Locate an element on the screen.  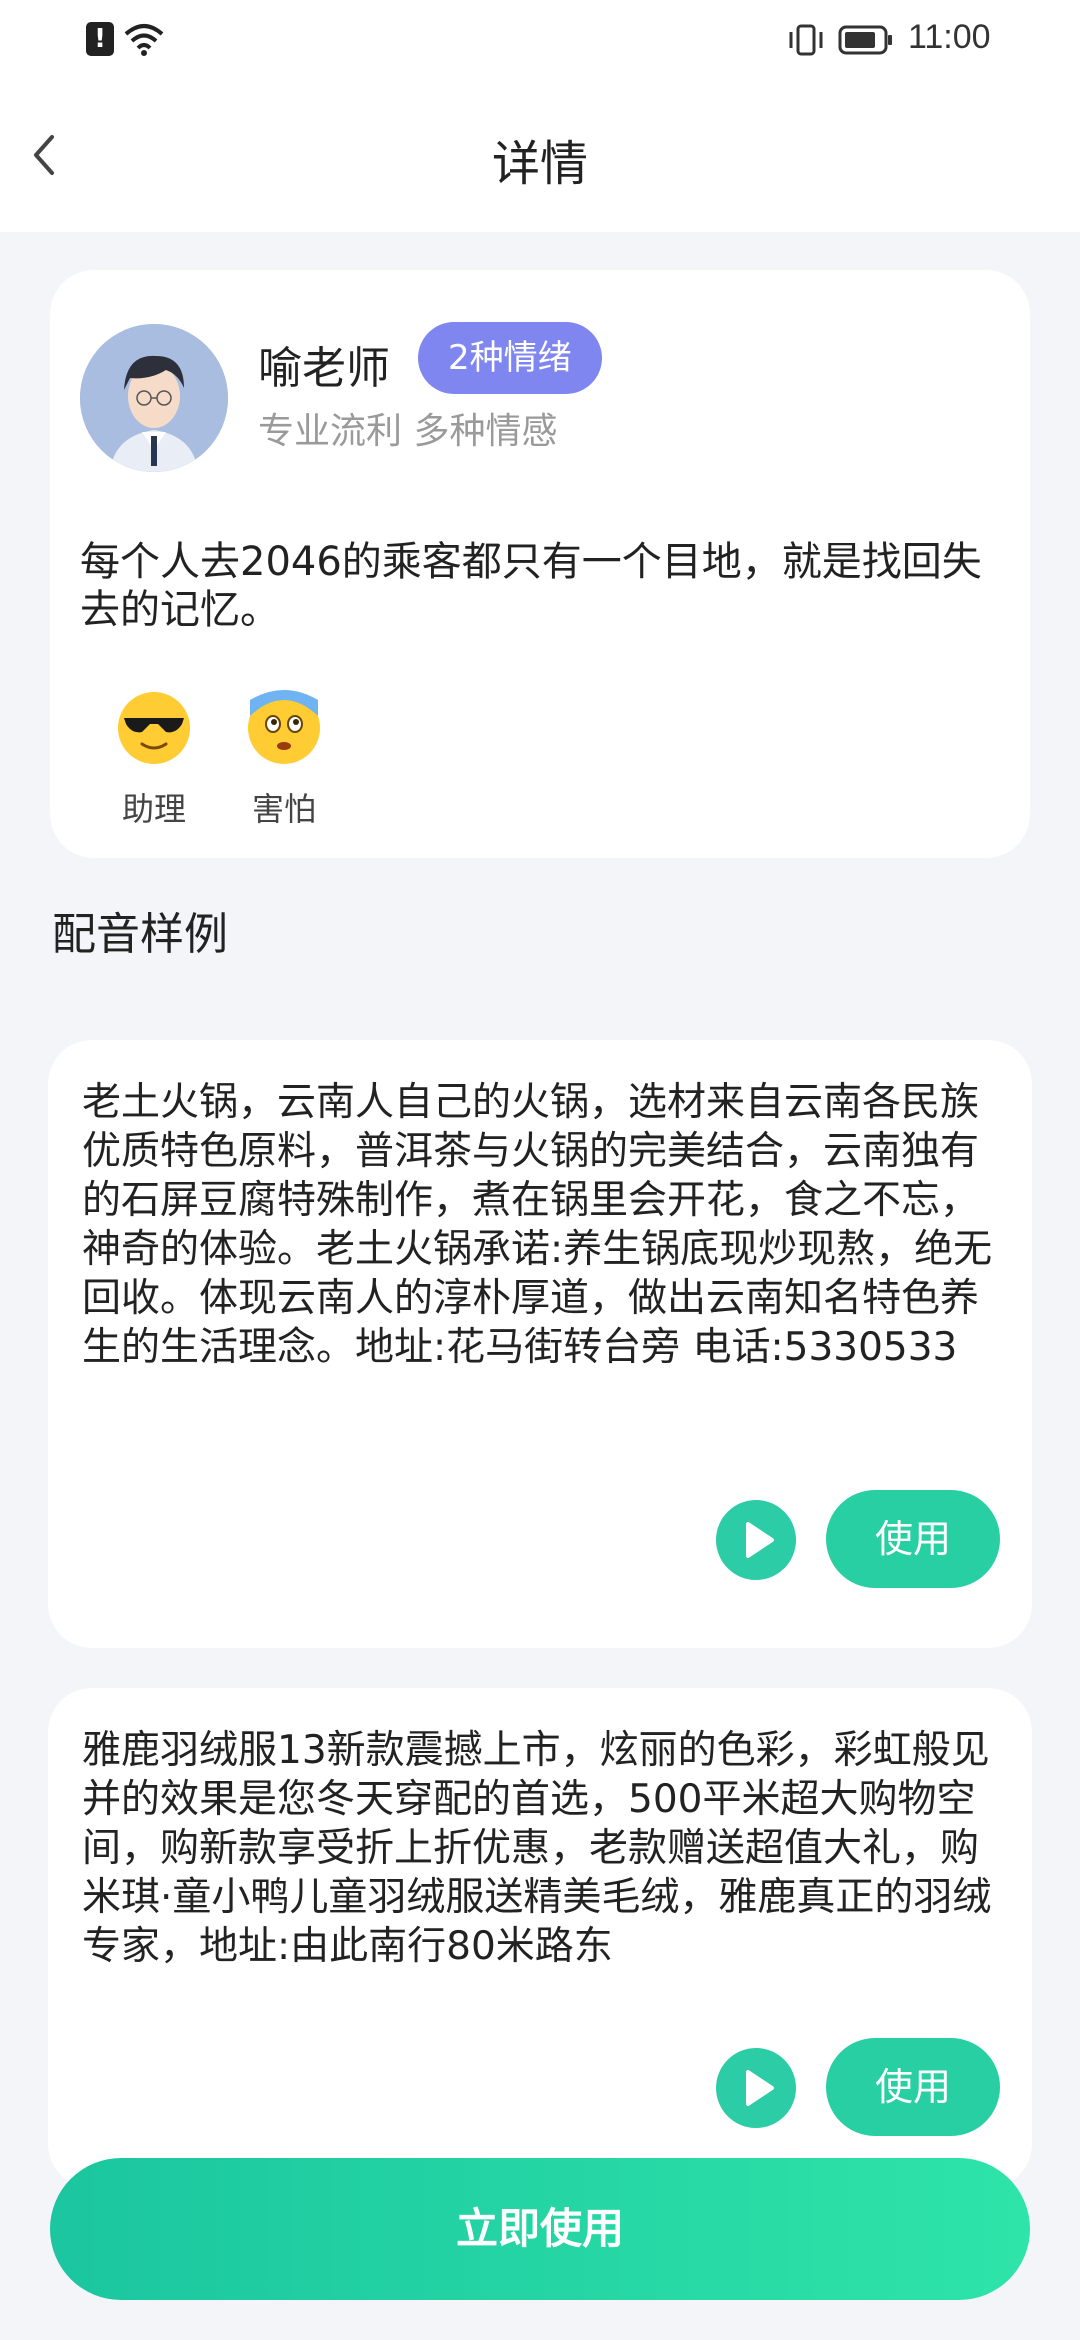
vibrate-icon is located at coordinates (806, 40).